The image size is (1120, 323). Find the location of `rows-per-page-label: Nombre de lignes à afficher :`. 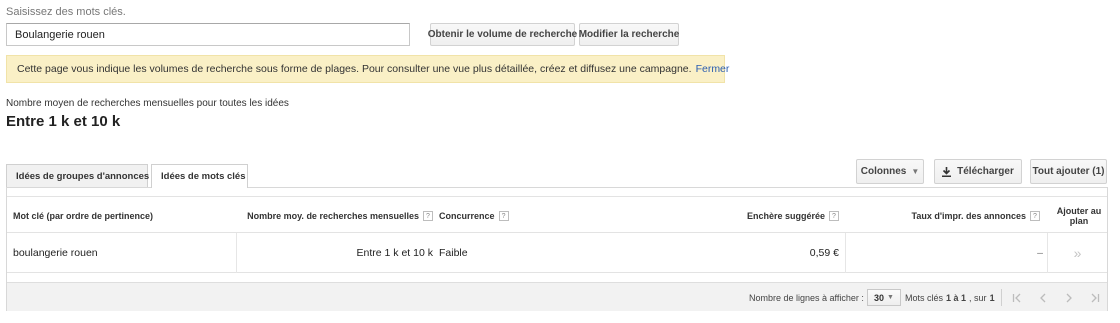

rows-per-page-label: Nombre de lignes à afficher : is located at coordinates (806, 297).